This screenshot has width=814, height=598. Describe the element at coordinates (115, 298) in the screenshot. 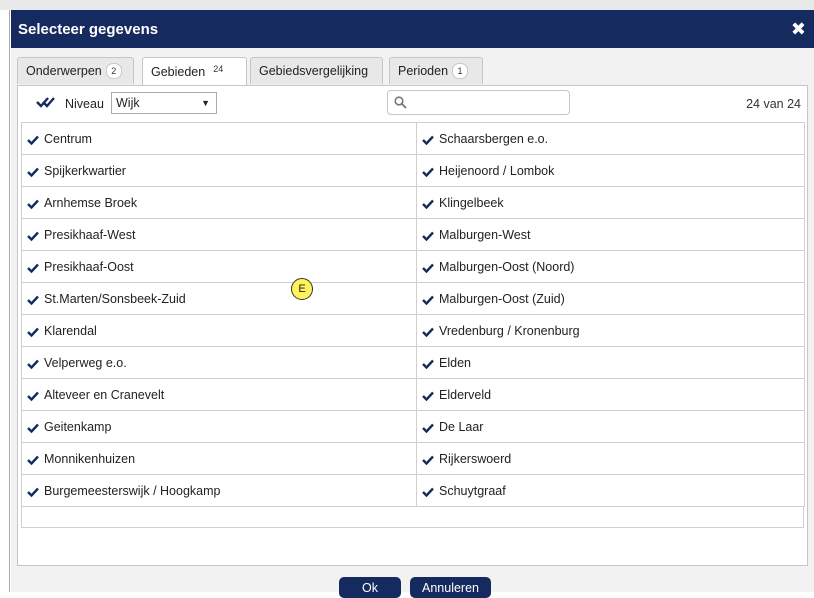

I see `area-label: St.Marten/Sonsbeek-Zuid` at that location.